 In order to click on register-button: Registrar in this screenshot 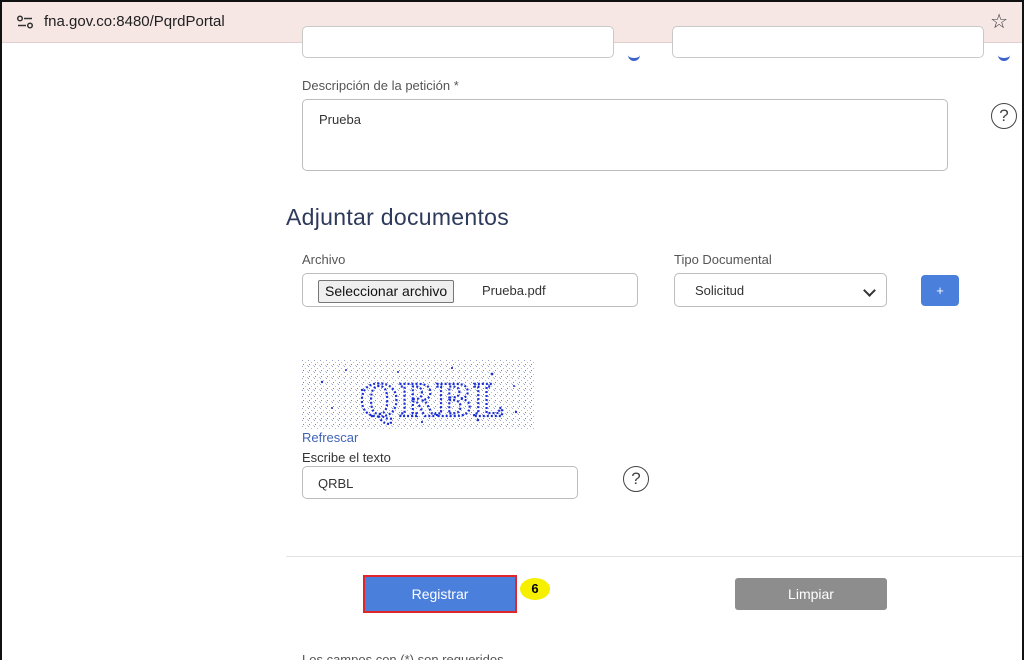, I will do `click(440, 594)`.